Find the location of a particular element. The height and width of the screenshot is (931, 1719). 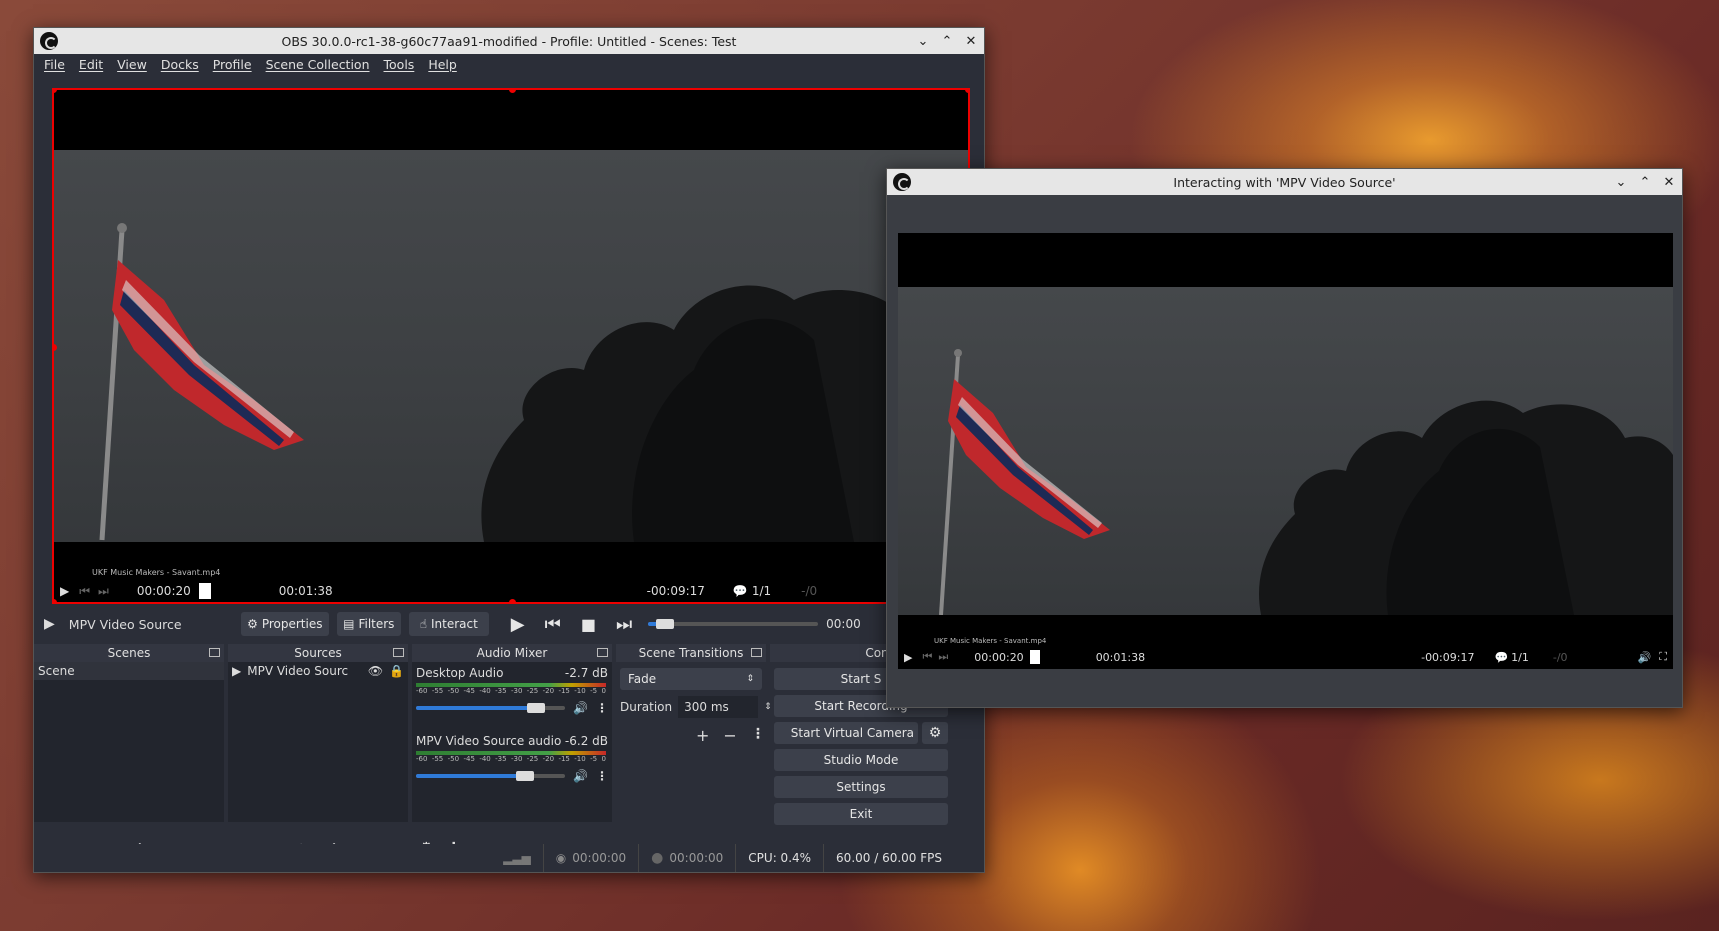

media-seek-slider is located at coordinates (733, 624).